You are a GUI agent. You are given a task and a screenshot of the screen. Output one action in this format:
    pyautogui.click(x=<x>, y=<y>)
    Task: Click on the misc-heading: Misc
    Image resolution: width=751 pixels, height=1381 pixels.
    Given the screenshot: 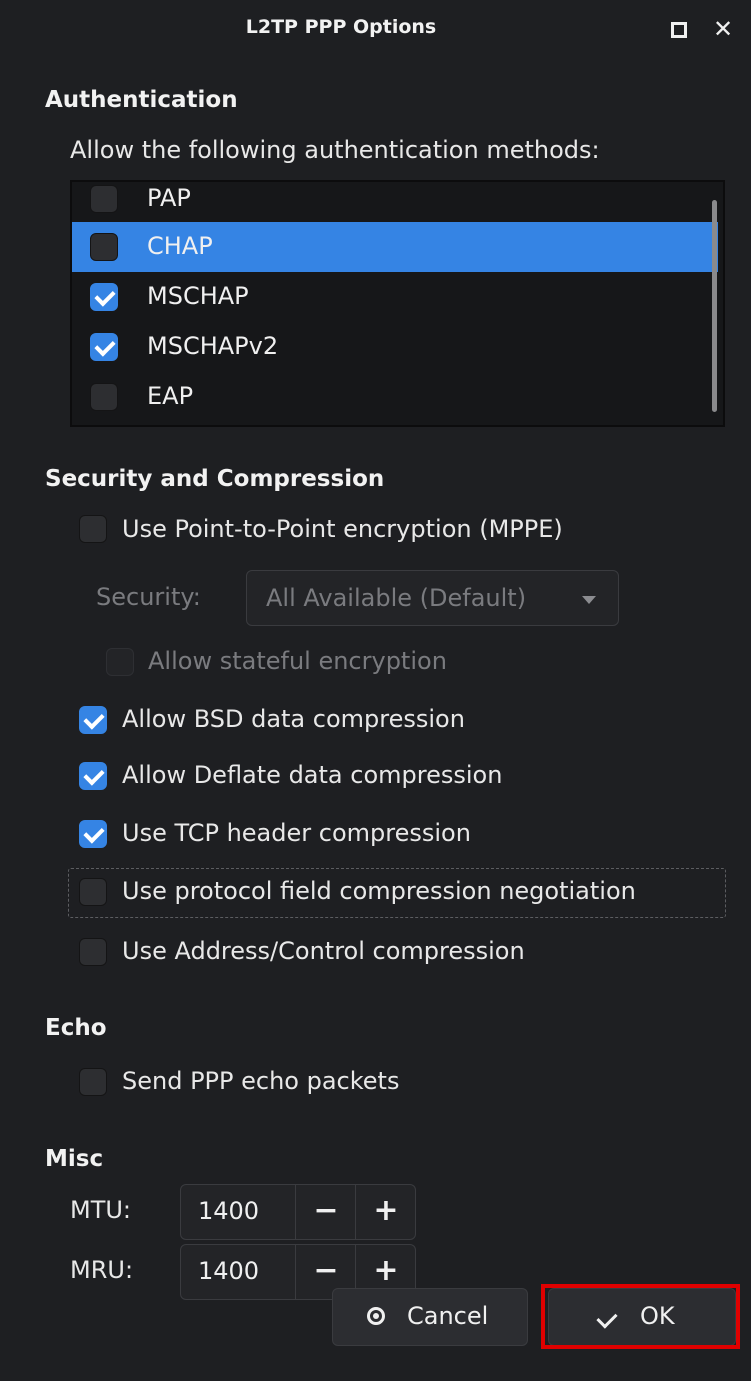 What is the action you would take?
    pyautogui.click(x=74, y=1159)
    